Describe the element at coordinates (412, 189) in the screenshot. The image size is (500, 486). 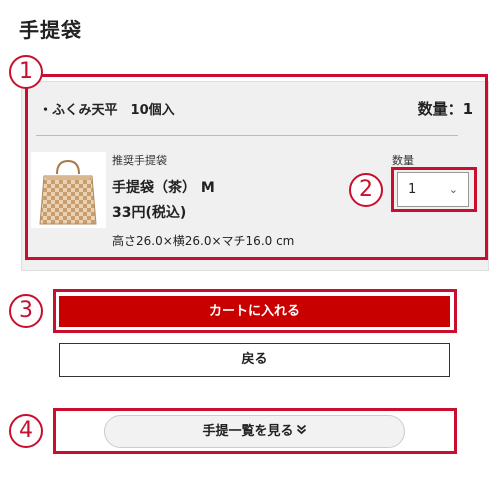
I see `quantity-value: 1` at that location.